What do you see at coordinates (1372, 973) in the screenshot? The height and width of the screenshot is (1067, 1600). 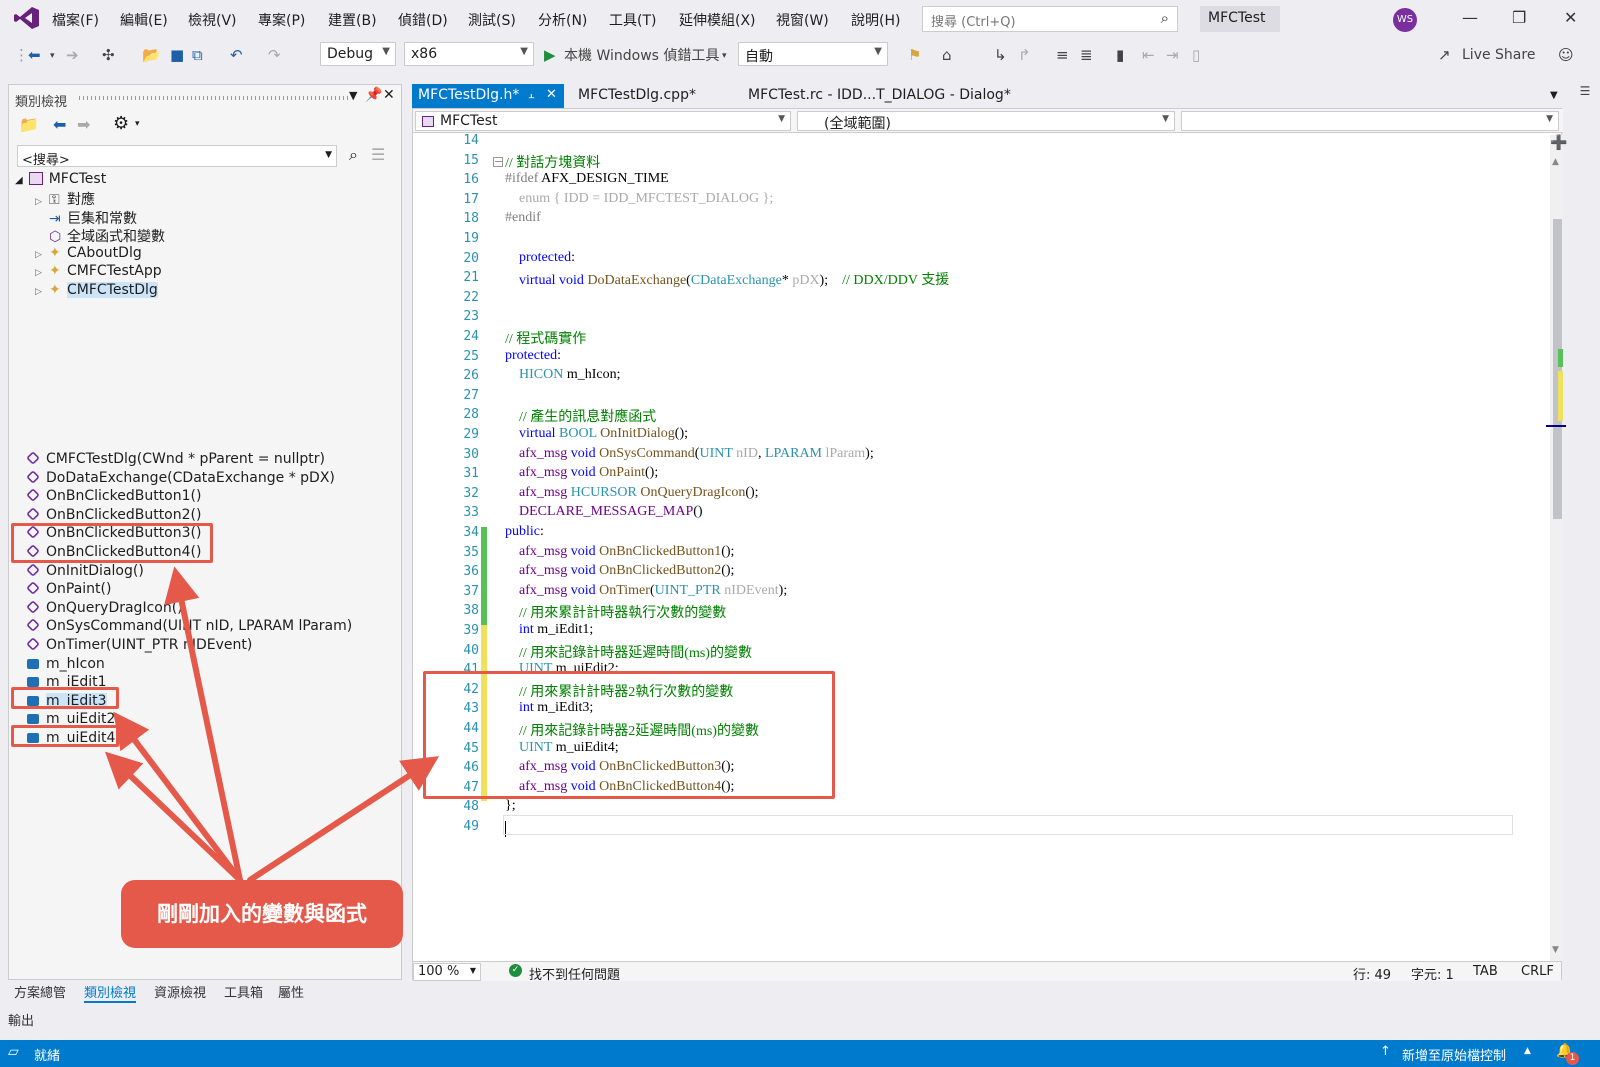 I see `line-indicator: 行: 49` at bounding box center [1372, 973].